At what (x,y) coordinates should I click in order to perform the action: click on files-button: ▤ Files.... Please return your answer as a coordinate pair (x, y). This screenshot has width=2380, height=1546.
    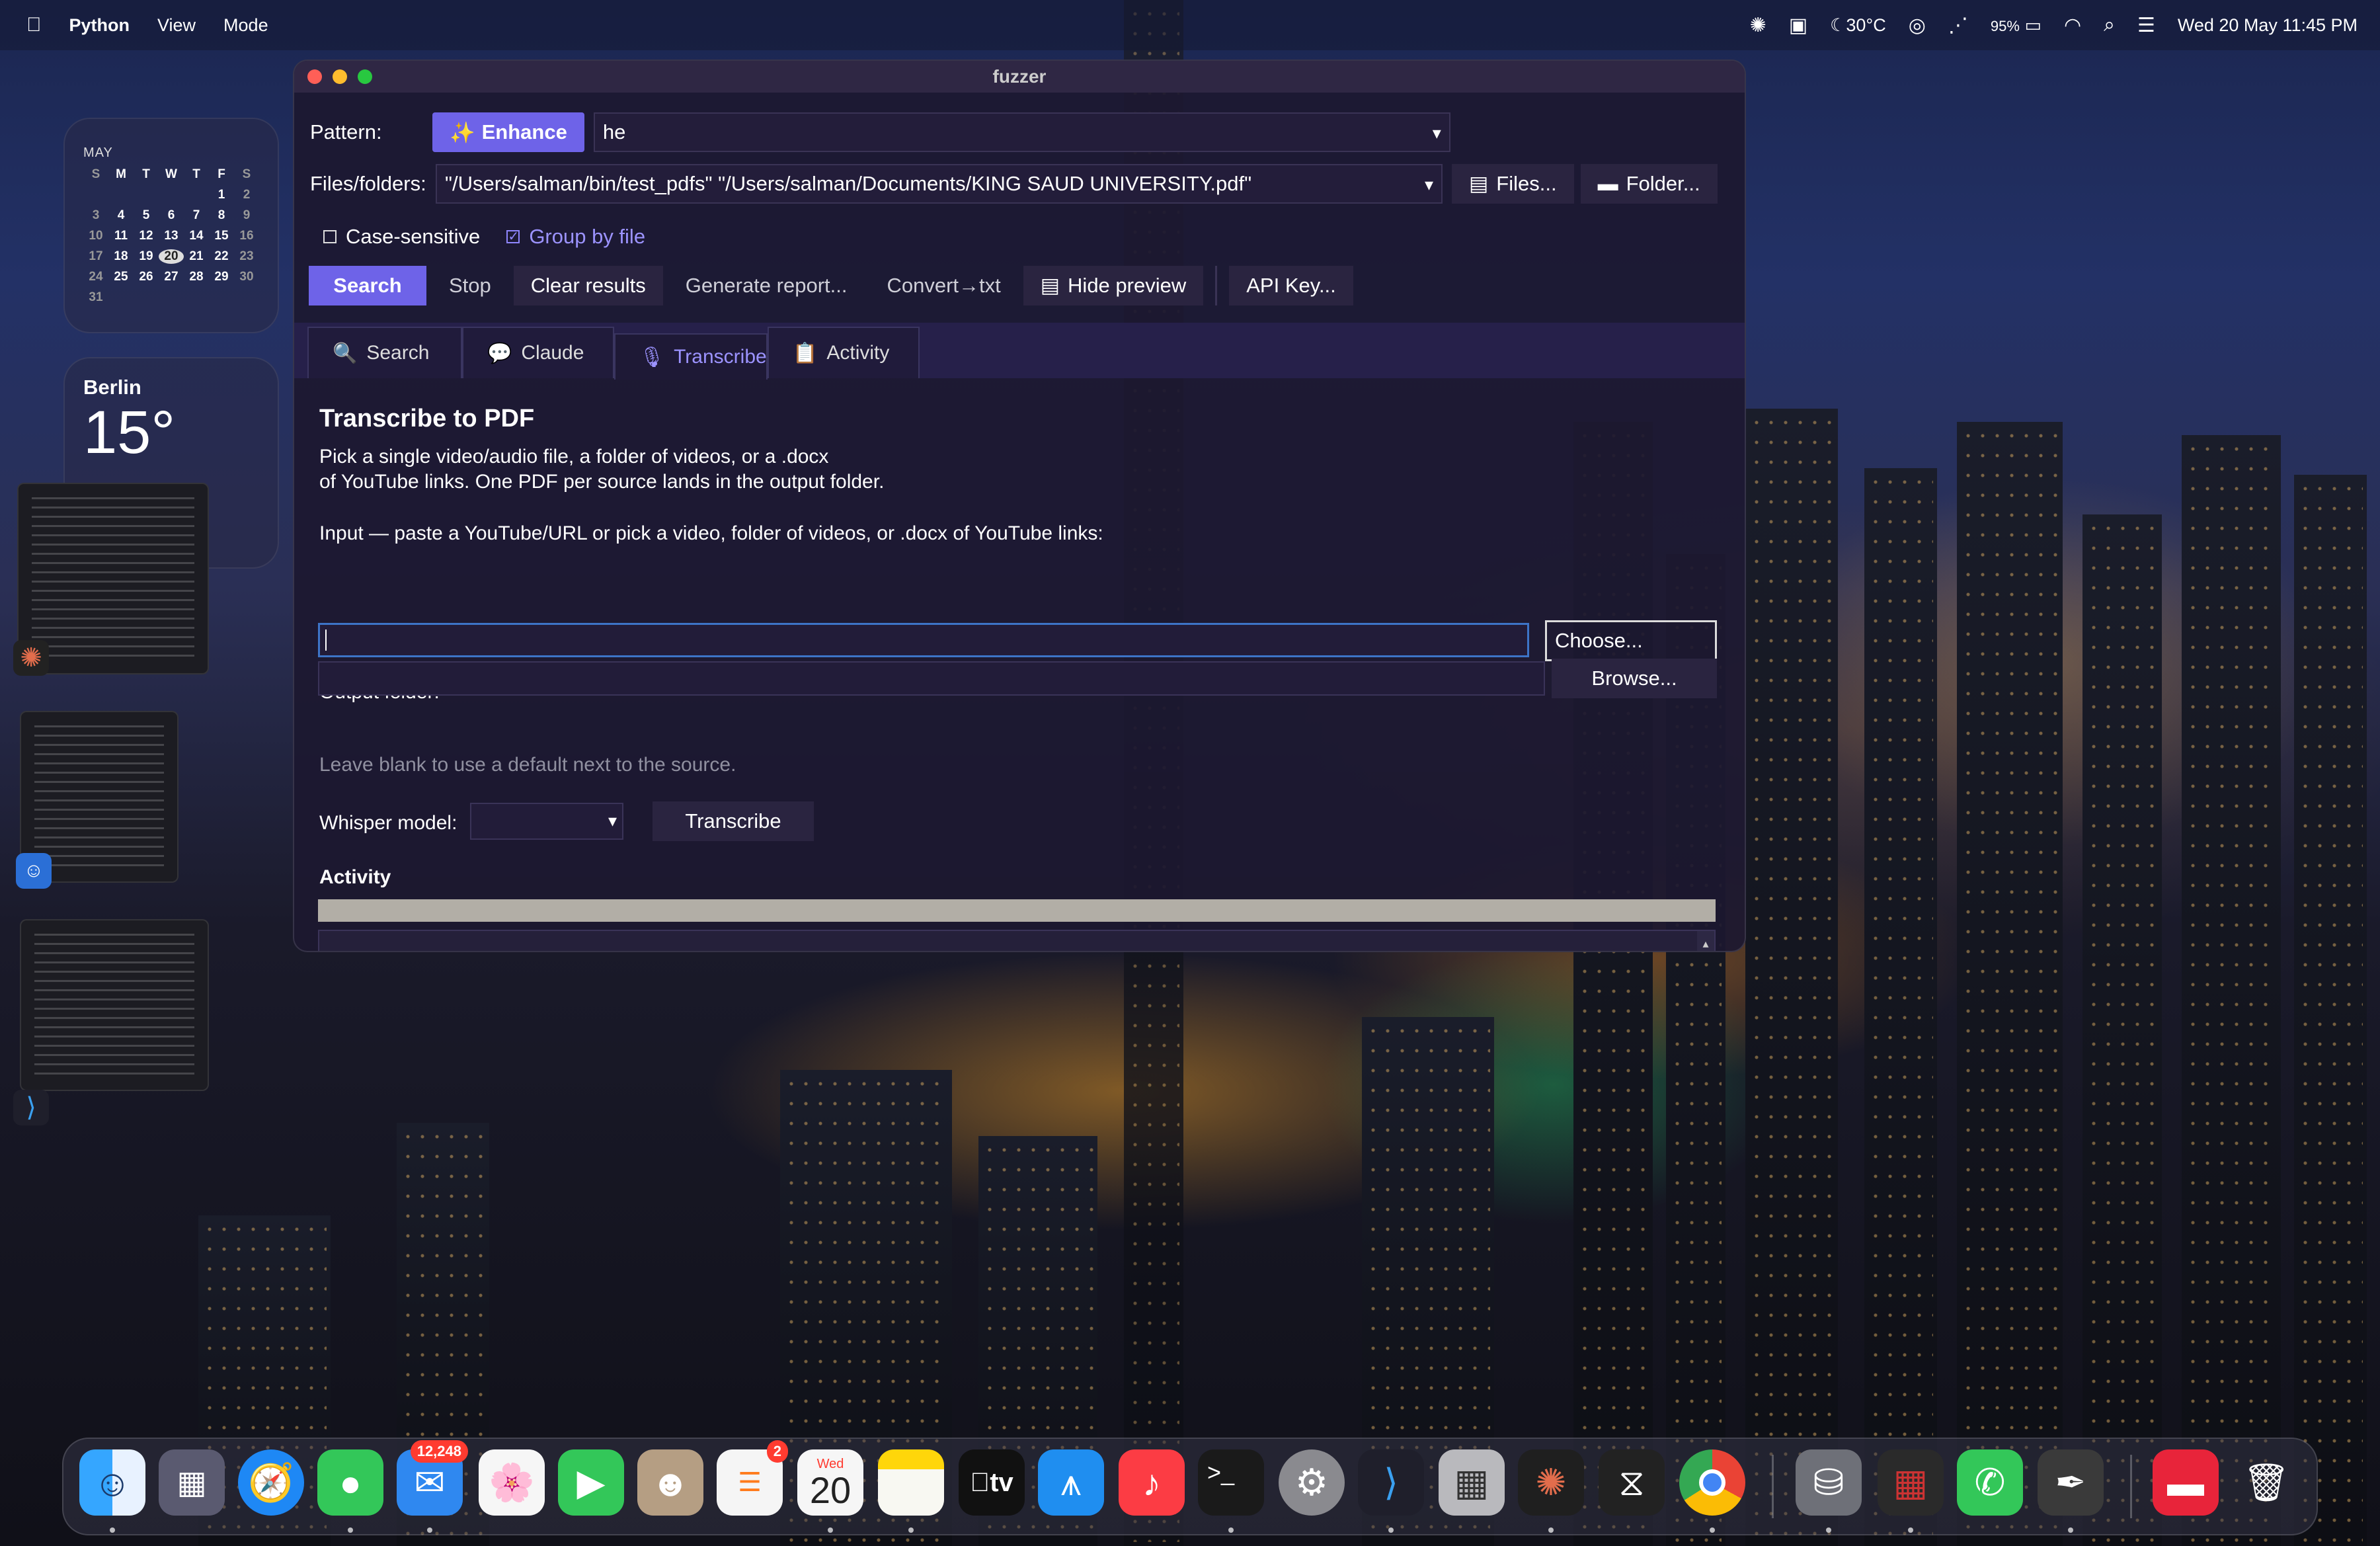
    Looking at the image, I should click on (1513, 184).